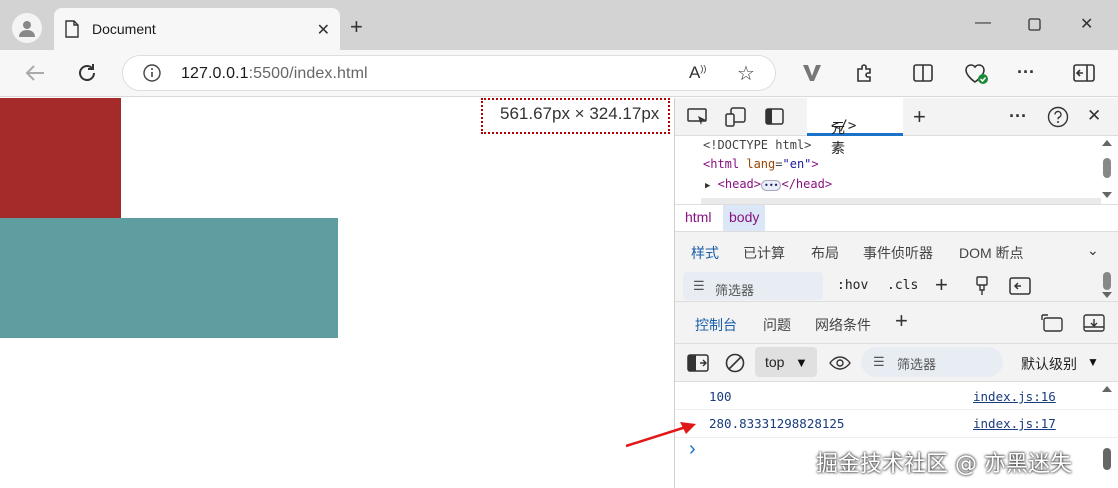 The width and height of the screenshot is (1118, 488). What do you see at coordinates (1107, 281) in the screenshot?
I see `styles-scroll-thumb` at bounding box center [1107, 281].